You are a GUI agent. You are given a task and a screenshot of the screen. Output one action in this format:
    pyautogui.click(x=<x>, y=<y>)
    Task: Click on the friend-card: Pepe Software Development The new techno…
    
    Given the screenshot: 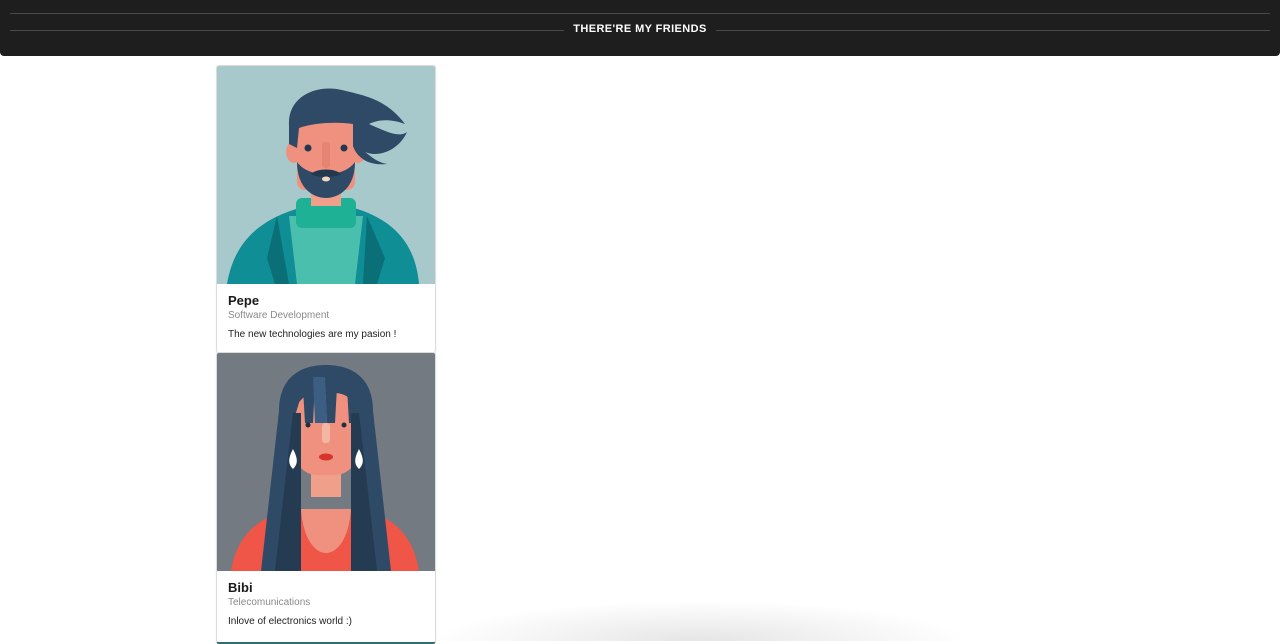 What is the action you would take?
    pyautogui.click(x=326, y=209)
    